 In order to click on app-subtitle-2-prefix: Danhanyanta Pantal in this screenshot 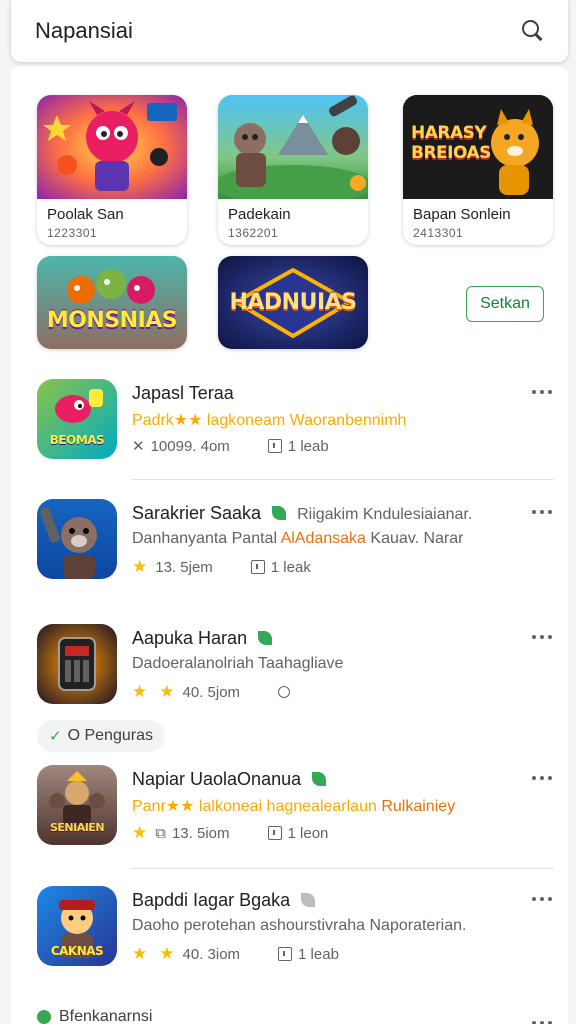, I will do `click(204, 538)`.